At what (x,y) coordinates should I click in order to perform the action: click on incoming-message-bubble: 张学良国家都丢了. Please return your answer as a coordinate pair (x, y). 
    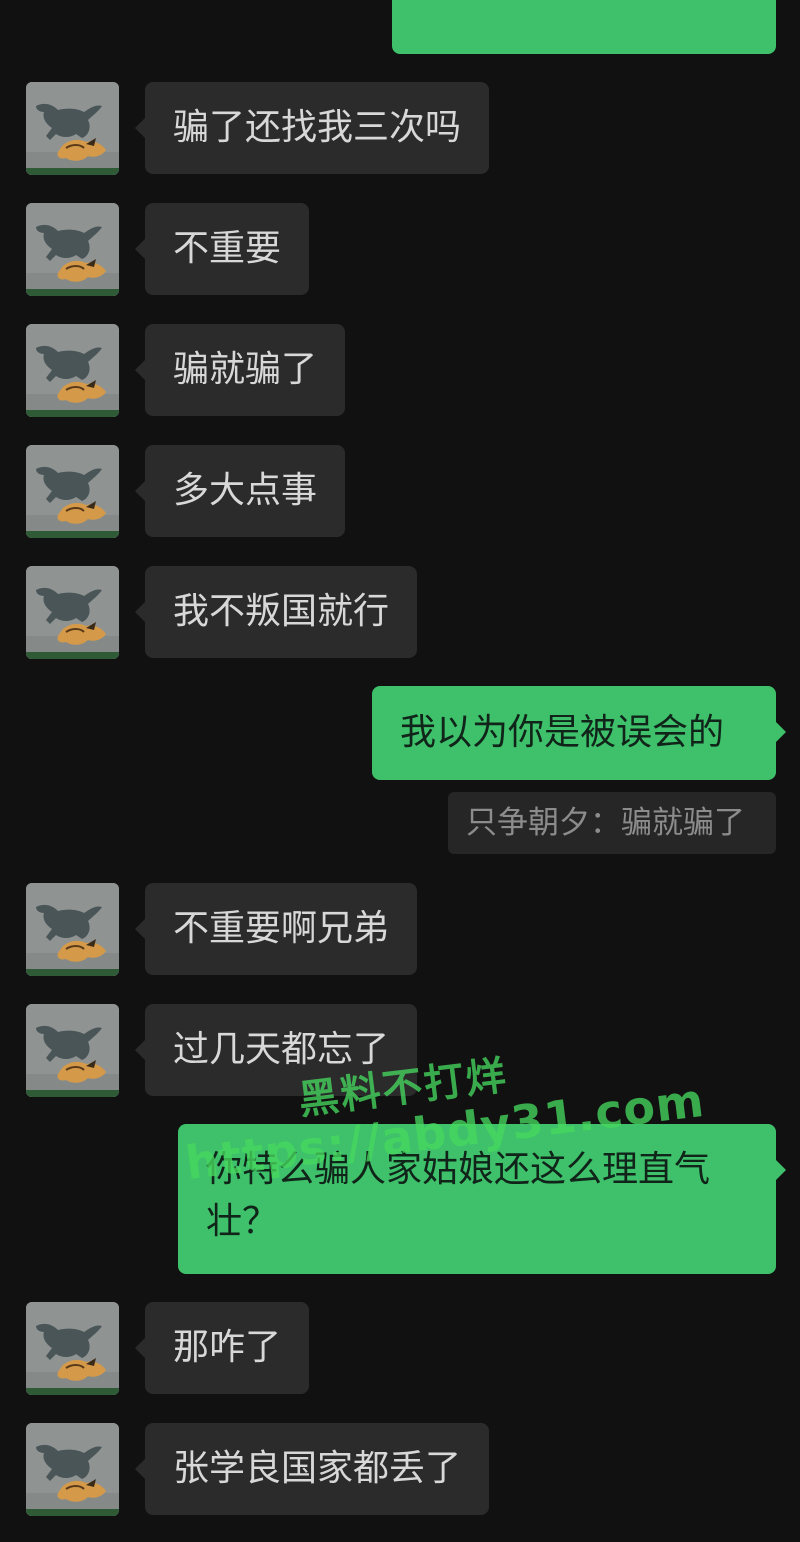
    Looking at the image, I should click on (312, 1469).